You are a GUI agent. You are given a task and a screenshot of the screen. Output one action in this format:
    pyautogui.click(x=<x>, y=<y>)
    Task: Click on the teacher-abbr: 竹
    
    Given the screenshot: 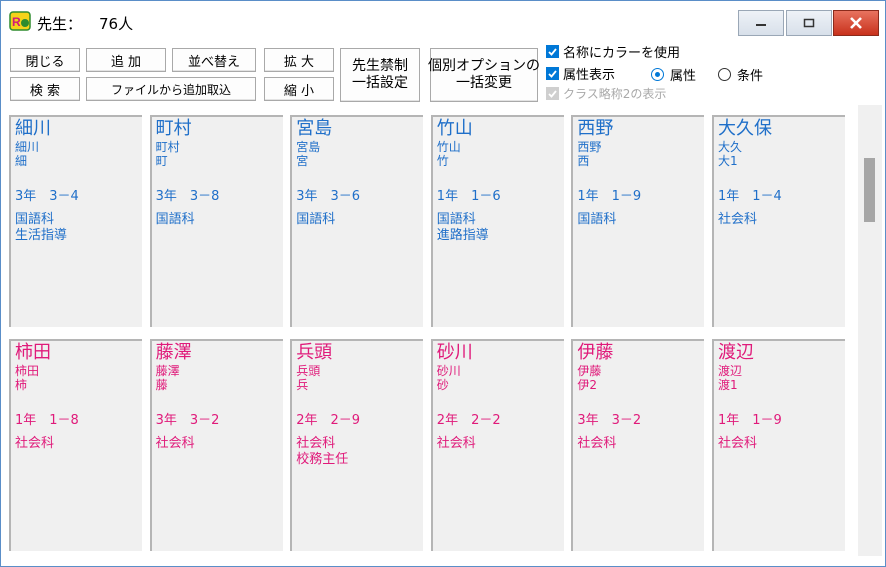 What is the action you would take?
    pyautogui.click(x=442, y=161)
    